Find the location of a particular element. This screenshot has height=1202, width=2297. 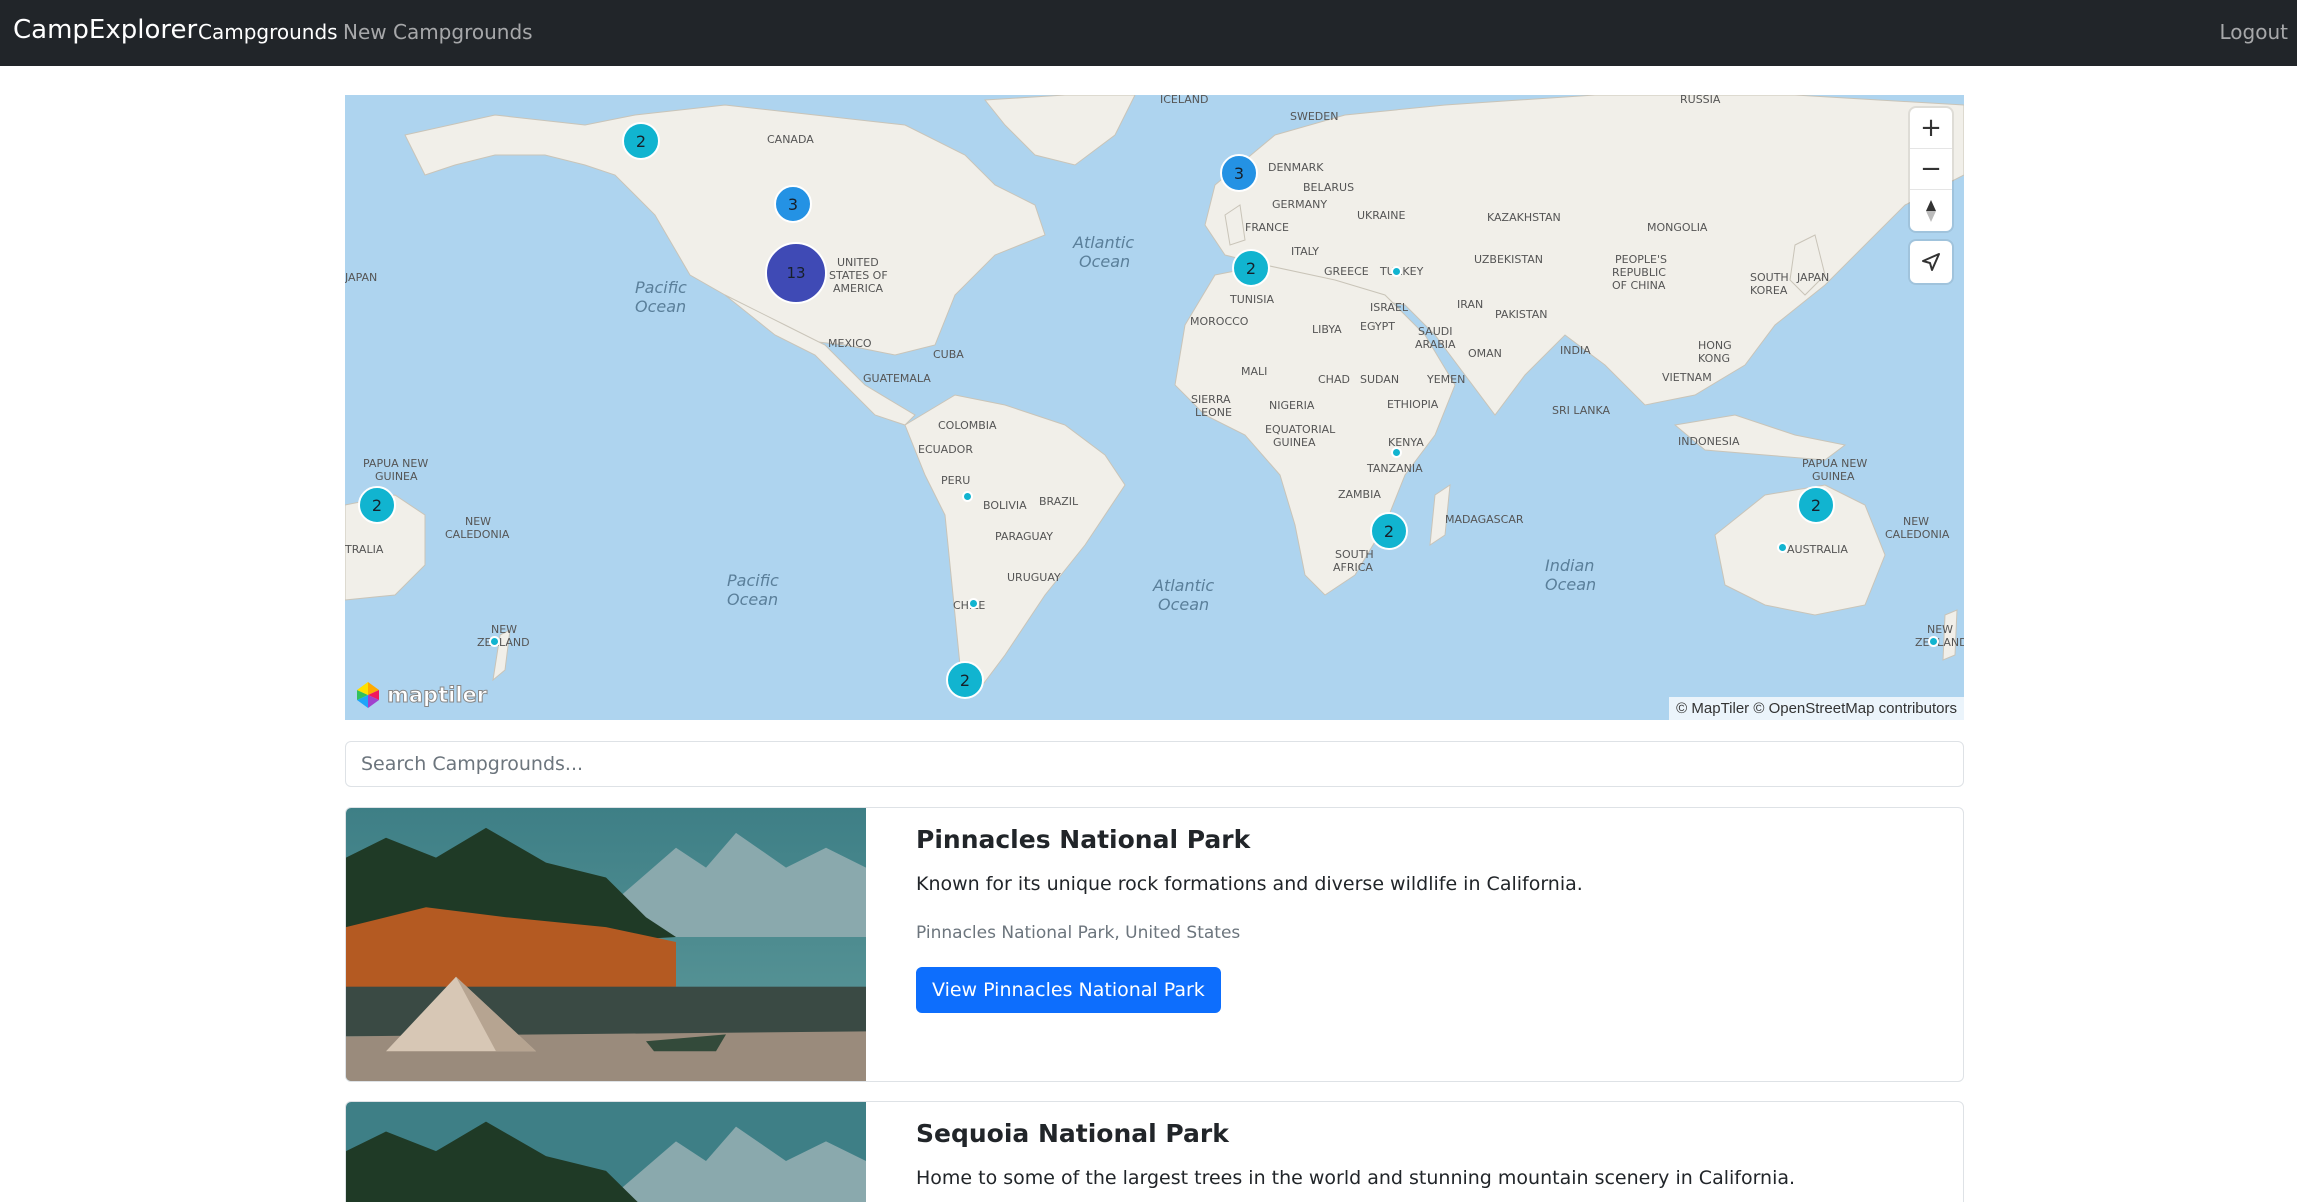

map-label: OF CHINA is located at coordinates (1639, 285).